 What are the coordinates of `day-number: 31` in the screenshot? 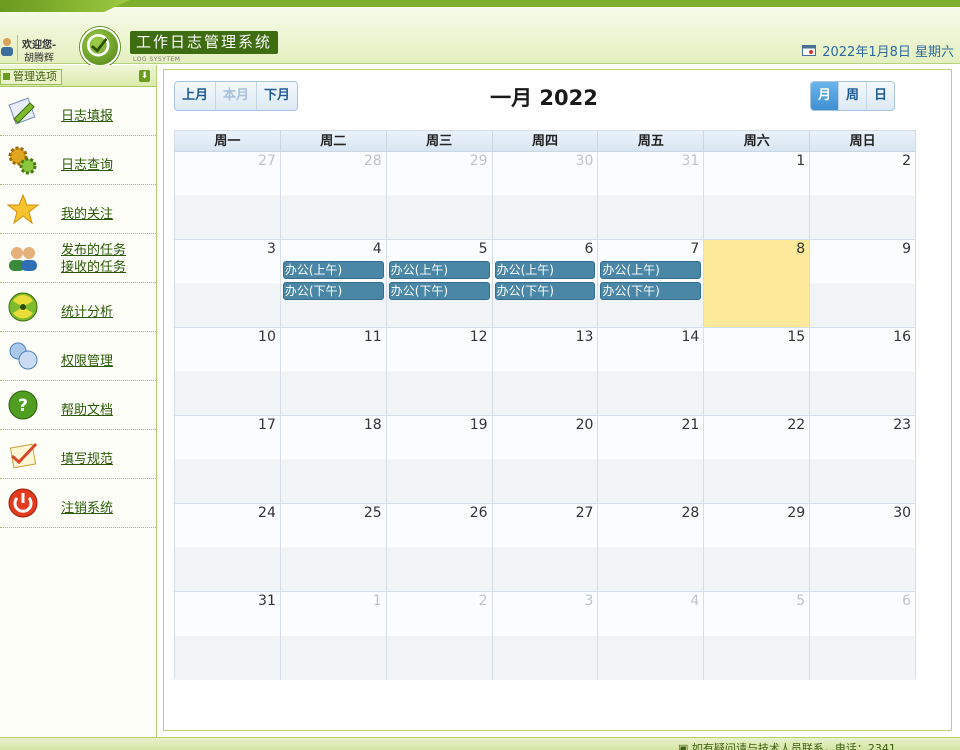 It's located at (690, 161).